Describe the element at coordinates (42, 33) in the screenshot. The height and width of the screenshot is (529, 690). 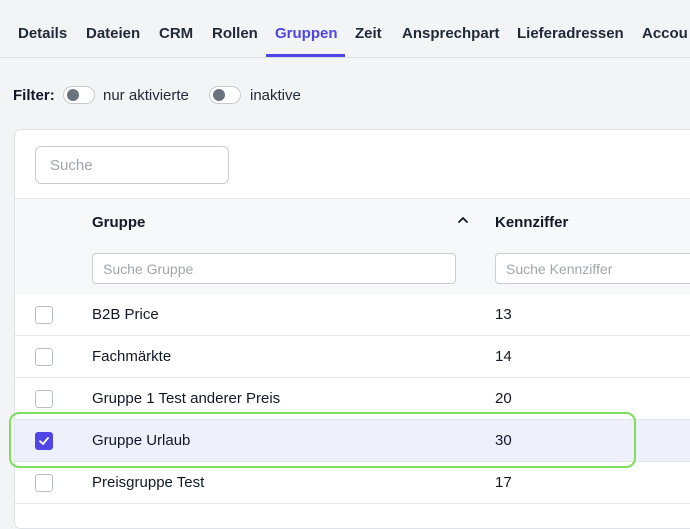
I see `tab-details: Details` at that location.